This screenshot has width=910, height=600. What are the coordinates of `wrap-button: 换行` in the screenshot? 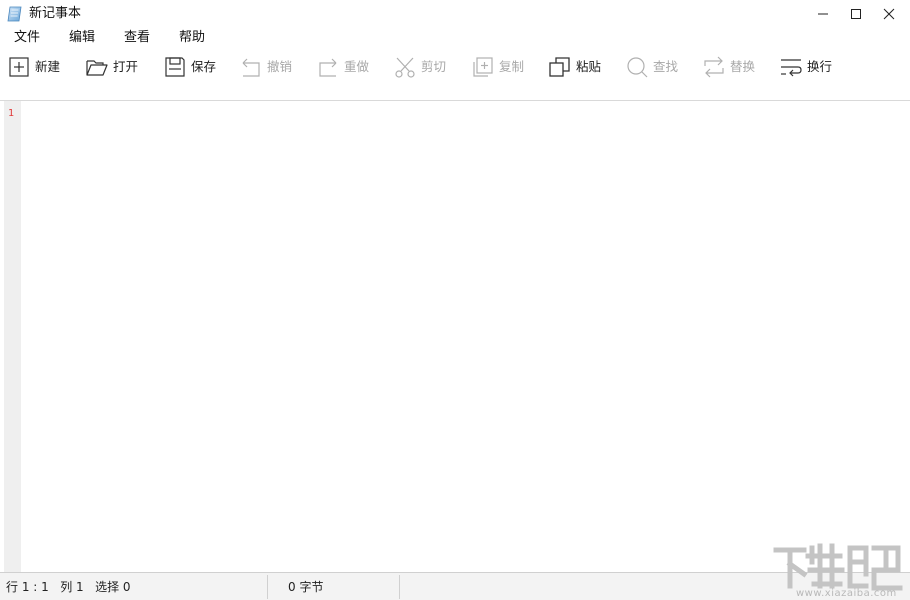 It's located at (805, 67).